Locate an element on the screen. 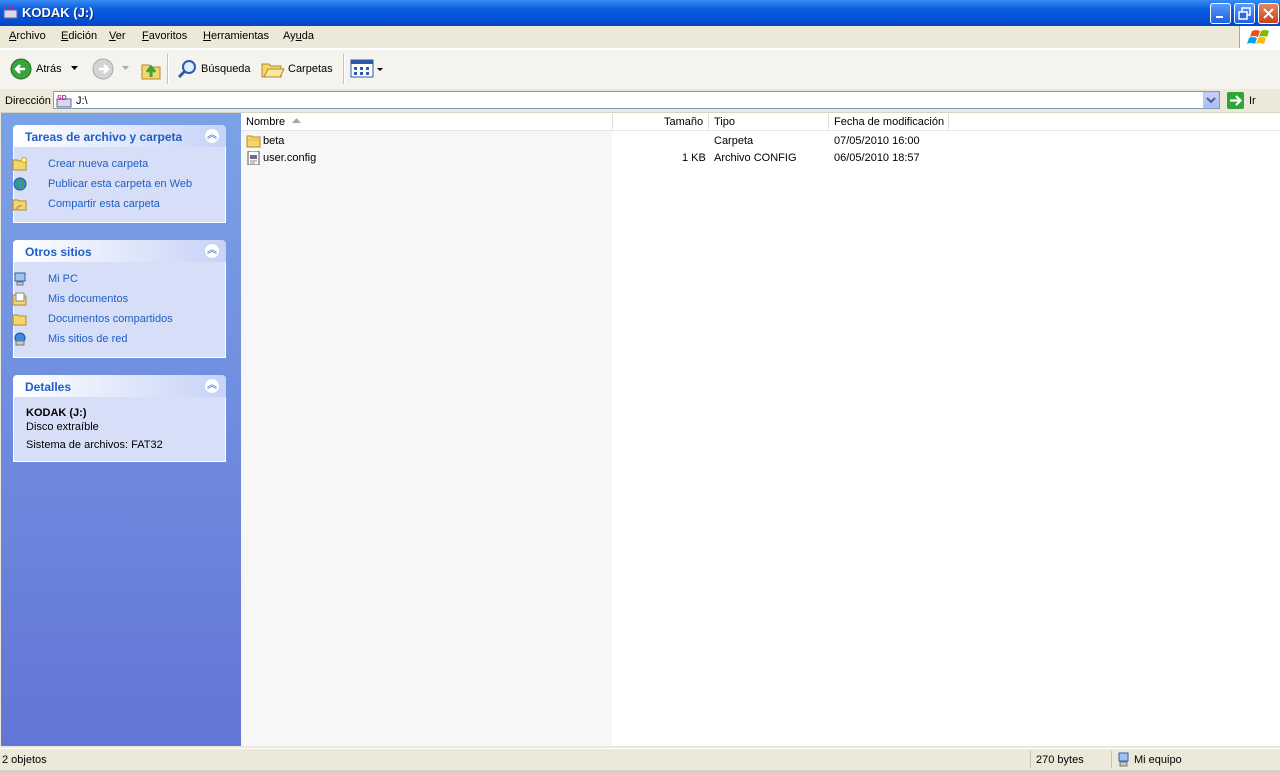 This screenshot has width=1280, height=774. address-dropdown-button is located at coordinates (1211, 100).